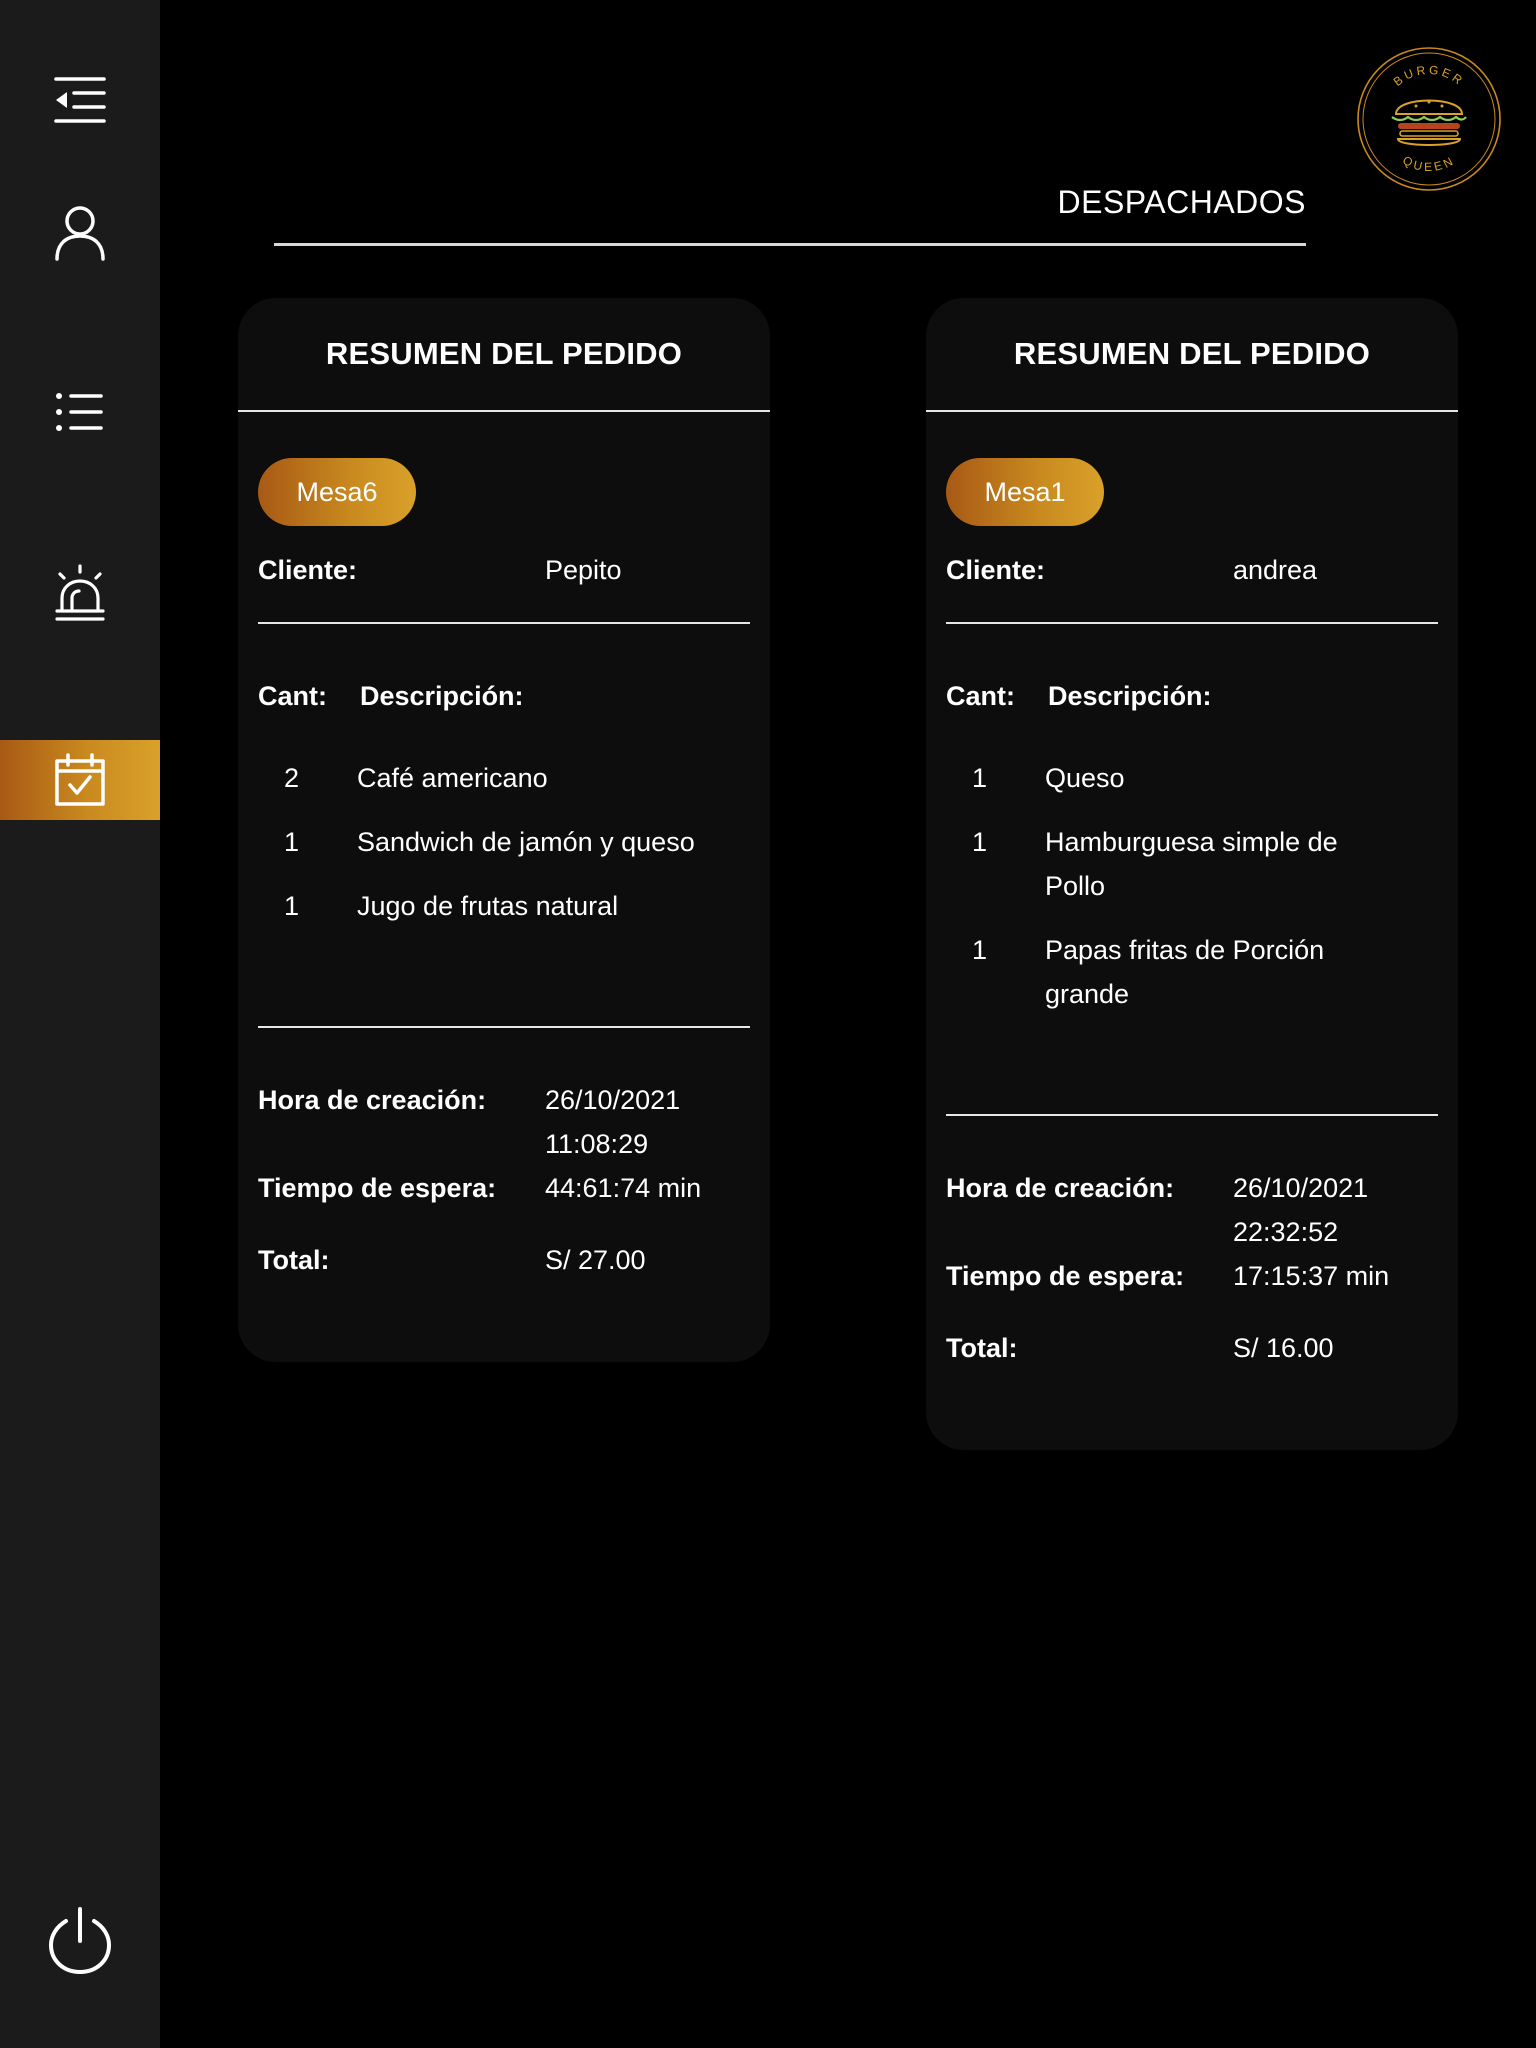 Image resolution: width=1536 pixels, height=2048 pixels. I want to click on calendar-check-icon, so click(80, 779).